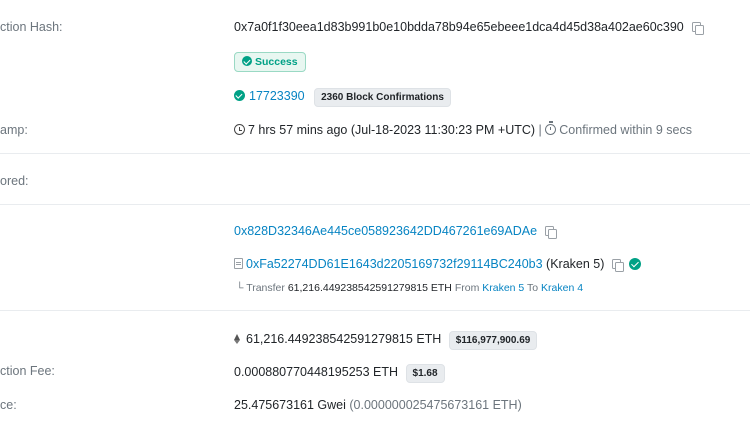  Describe the element at coordinates (27, 371) in the screenshot. I see `fee-label: ction Fee:` at that location.